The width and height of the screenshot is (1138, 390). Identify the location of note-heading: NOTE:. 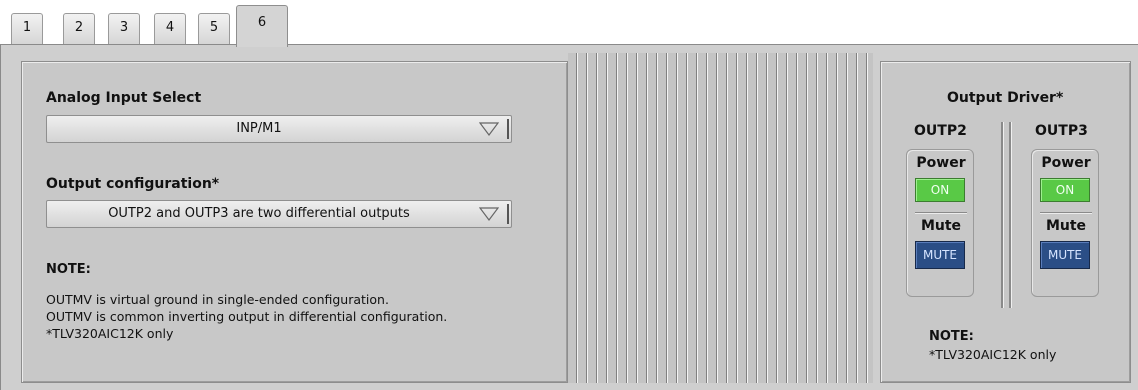
(68, 269).